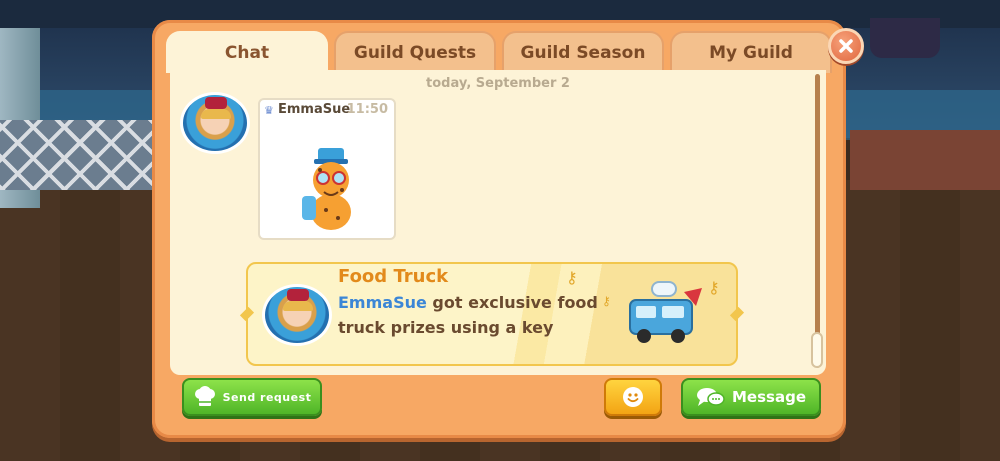 The image size is (1000, 461). I want to click on lamp-icon, so click(905, 38).